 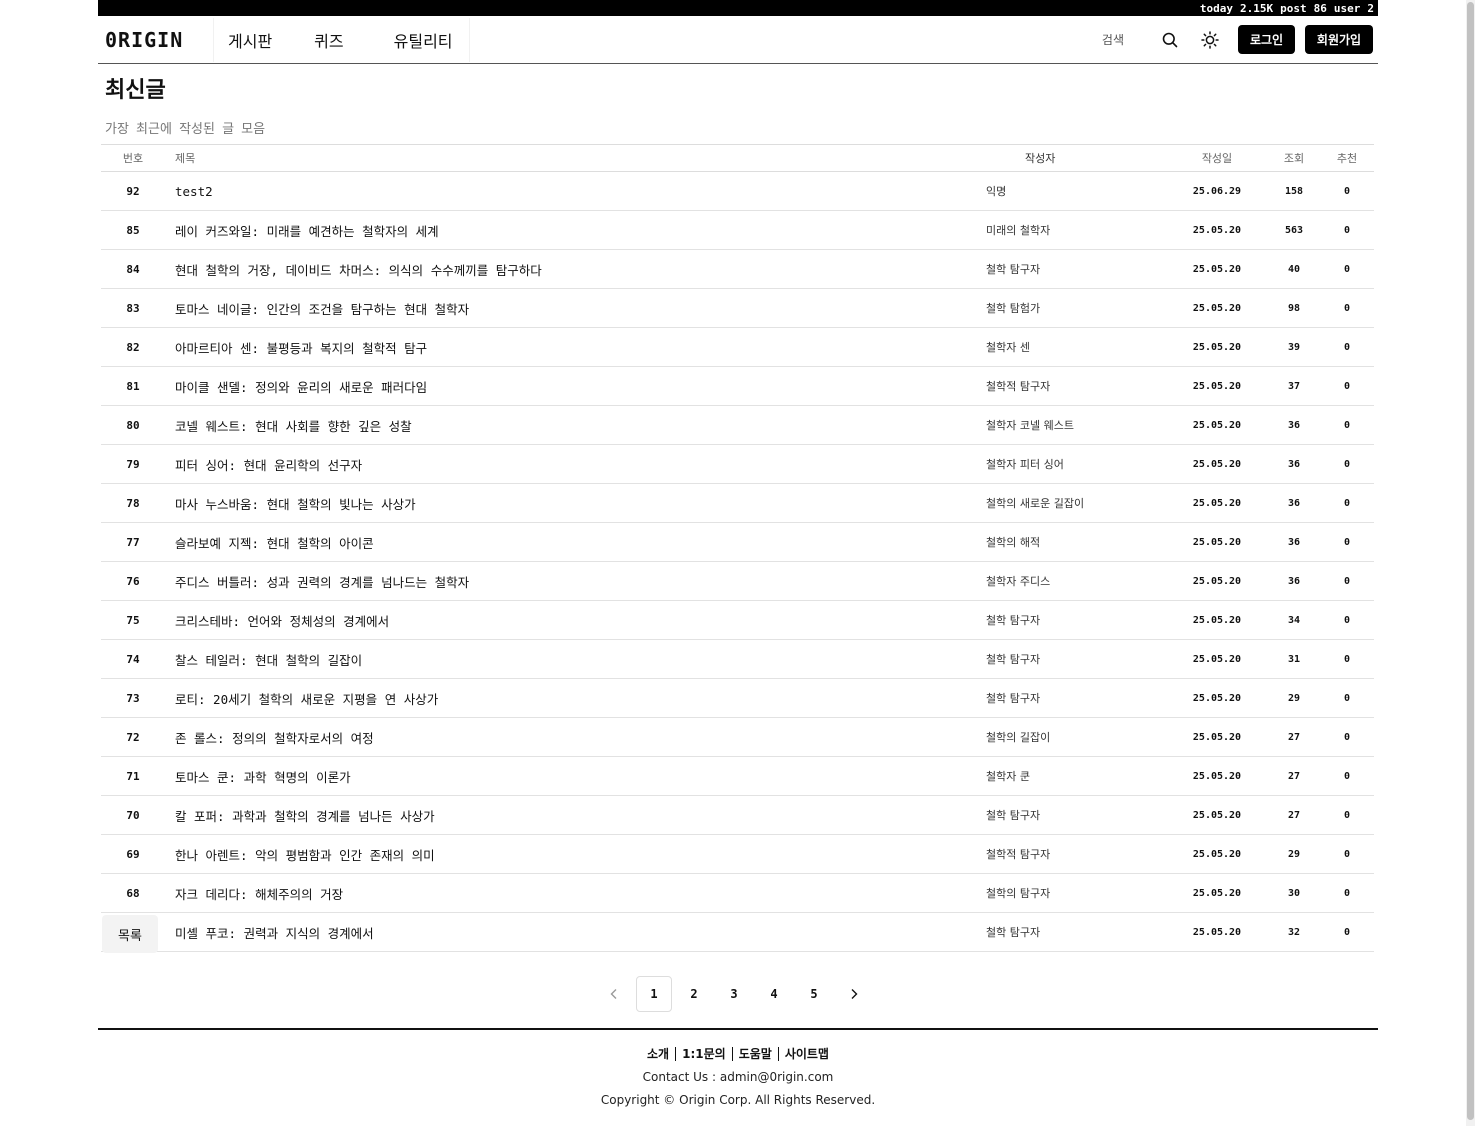 I want to click on table-row: 71 토마스 쿤: 과학 혁명의 이론가 철학자 쿤 25.05.20 27 0, so click(x=737, y=776).